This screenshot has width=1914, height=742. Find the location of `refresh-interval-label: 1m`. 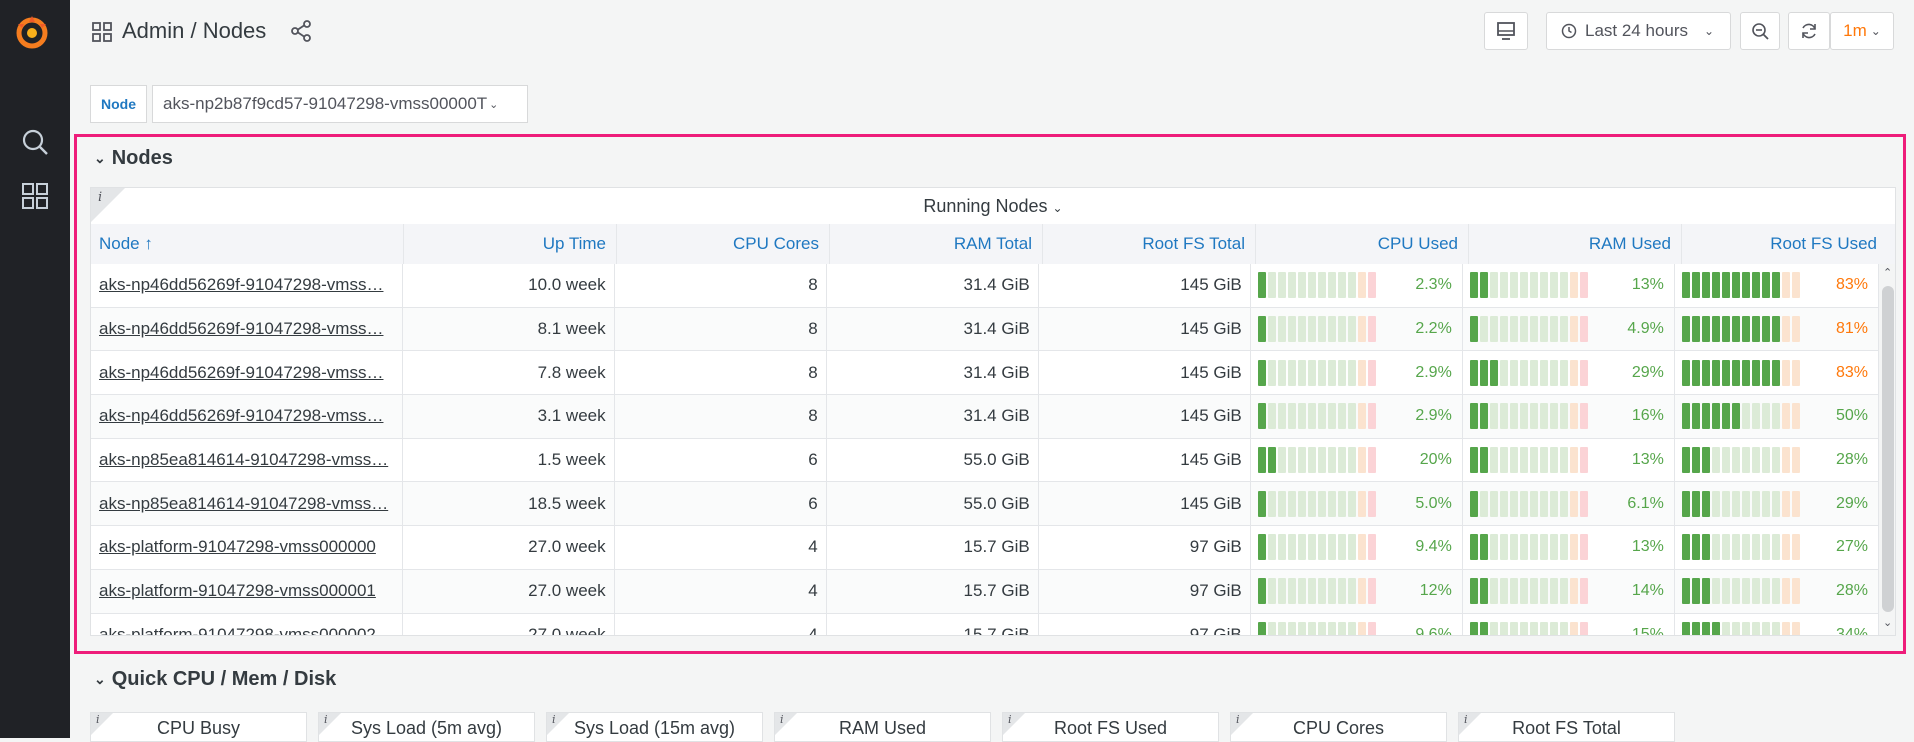

refresh-interval-label: 1m is located at coordinates (1855, 30).